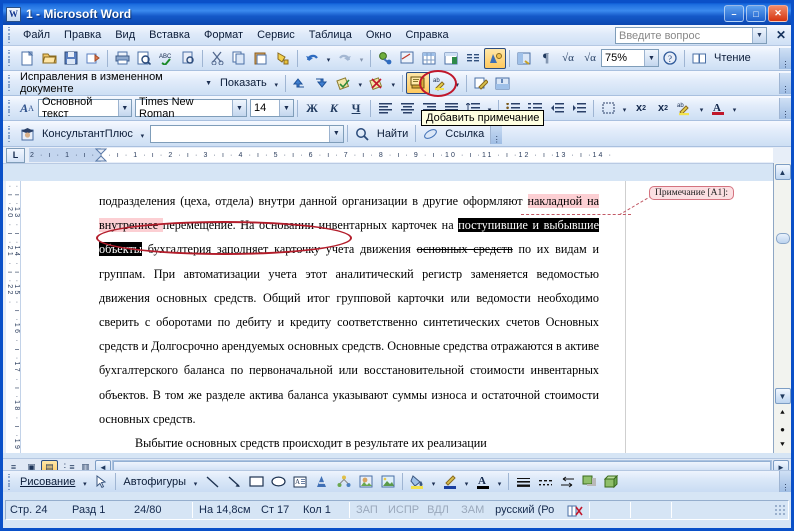 This screenshot has width=794, height=531. I want to click on highlight-dropdown-icon: ▾, so click(457, 83).